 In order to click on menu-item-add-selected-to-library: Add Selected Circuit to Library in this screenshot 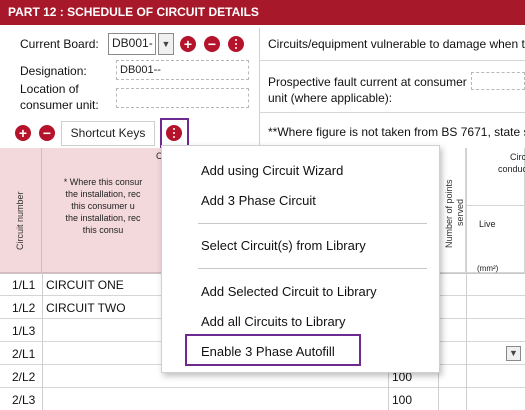, I will do `click(300, 292)`.